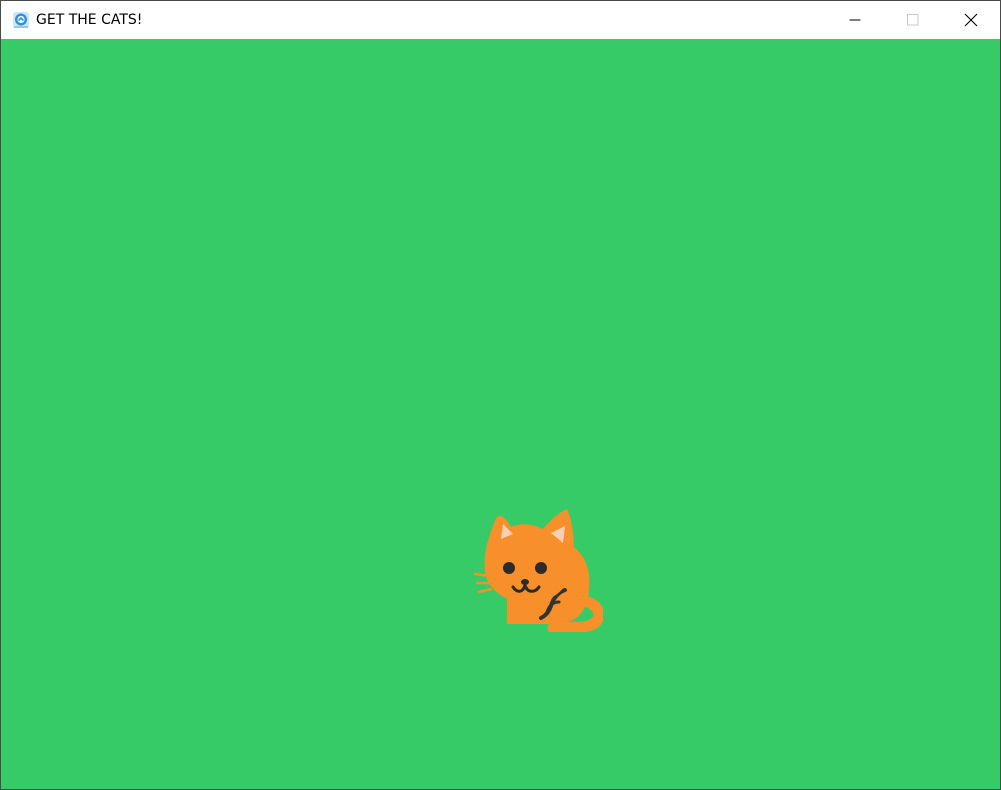 This screenshot has width=1001, height=790. What do you see at coordinates (89, 20) in the screenshot?
I see `window-title: GET THE CATS!` at bounding box center [89, 20].